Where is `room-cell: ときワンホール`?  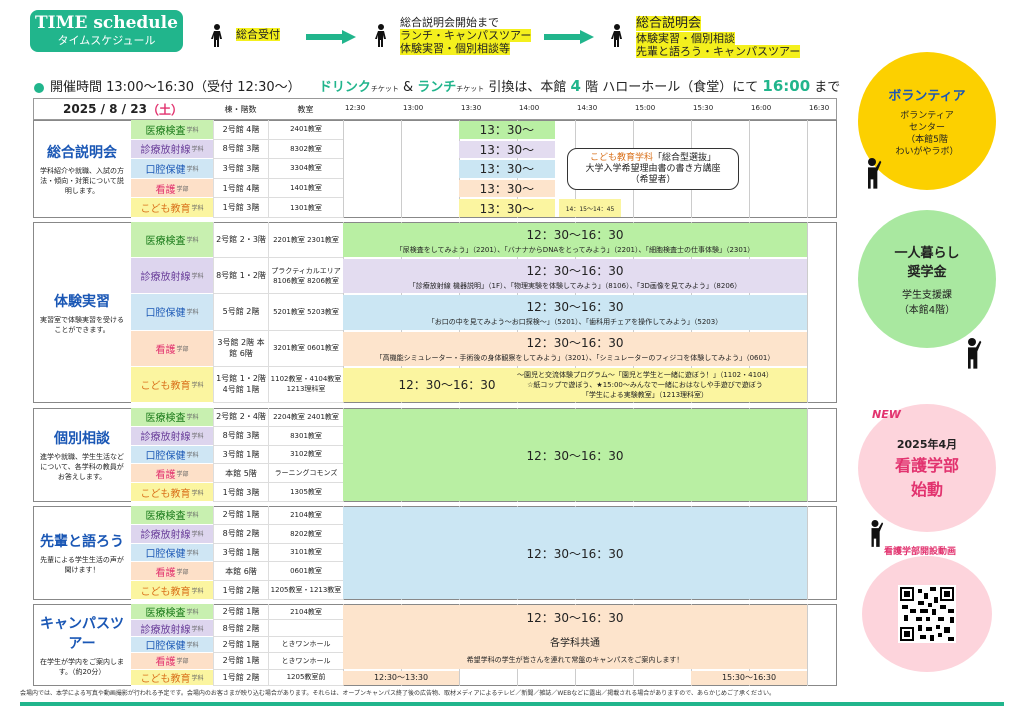
room-cell: ときワンホール is located at coordinates (305, 645).